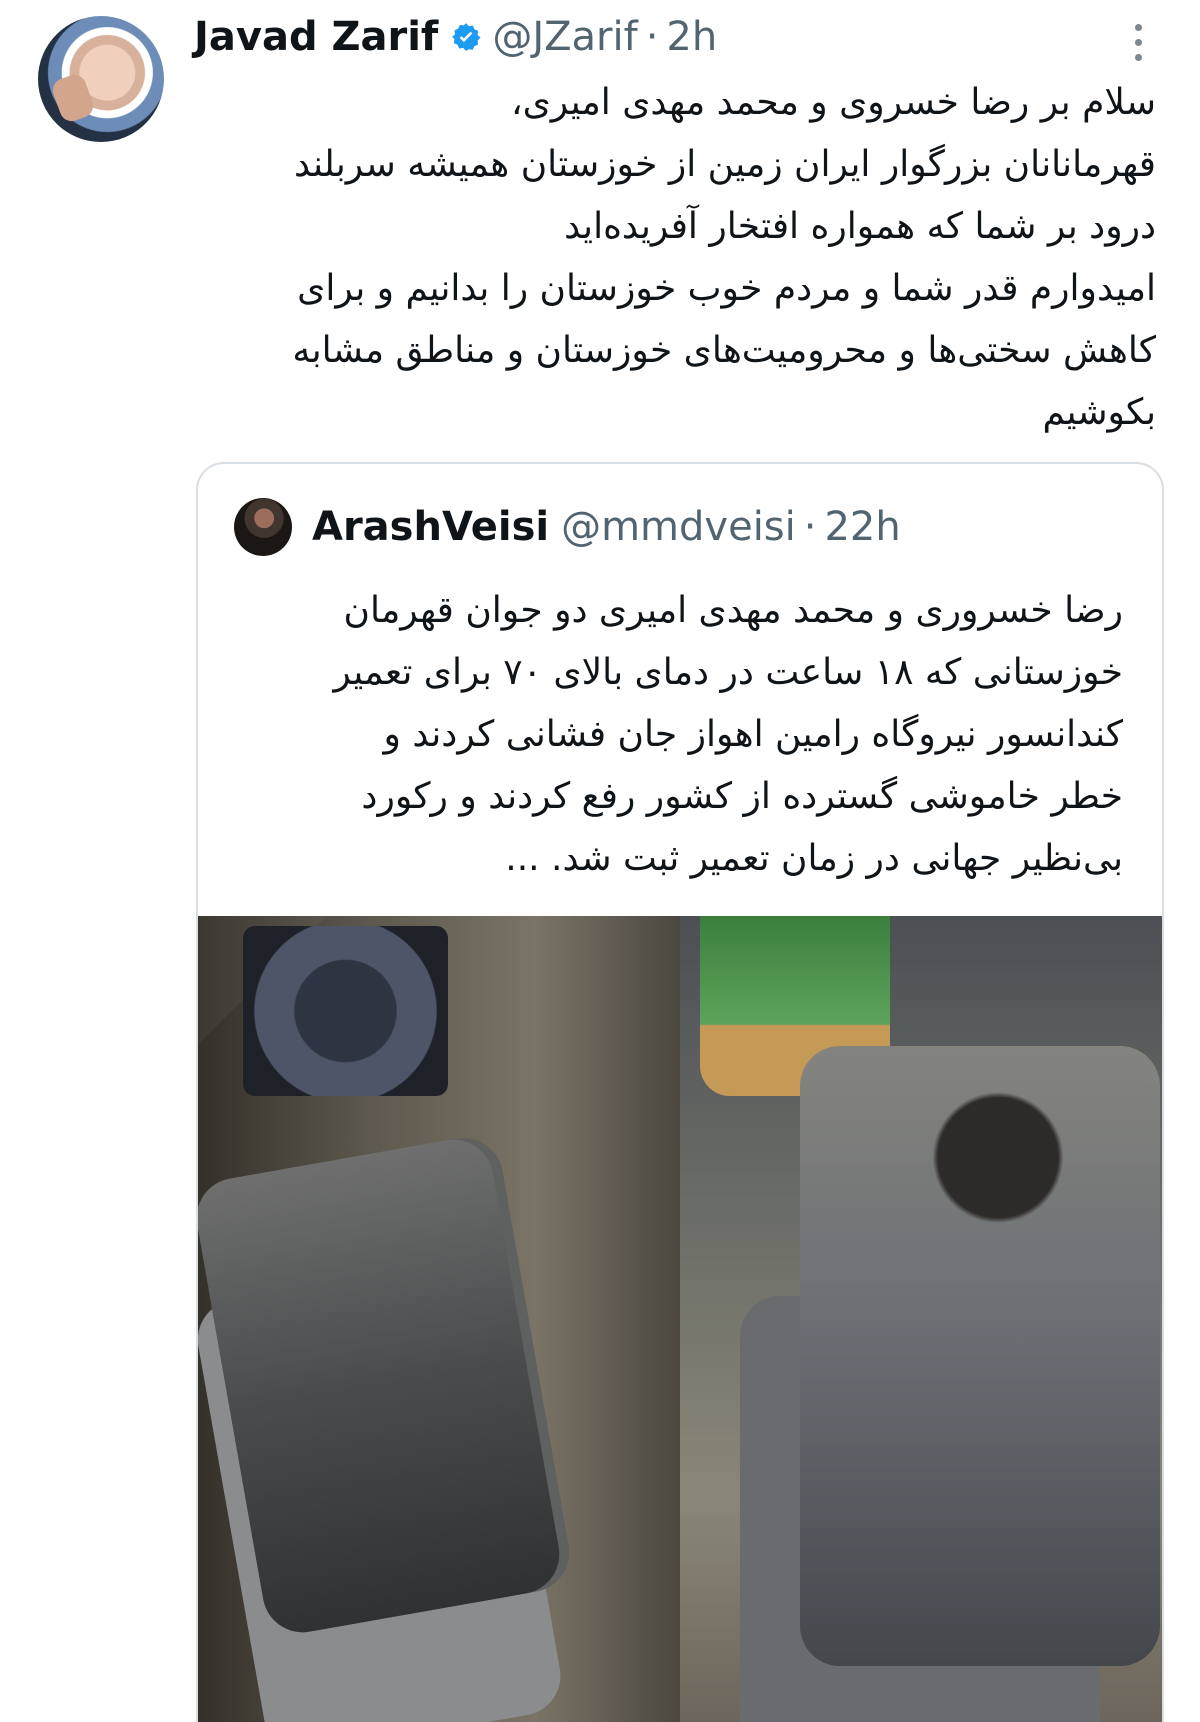 This screenshot has height=1722, width=1200. I want to click on quoted-tweet-time: 22h, so click(862, 527).